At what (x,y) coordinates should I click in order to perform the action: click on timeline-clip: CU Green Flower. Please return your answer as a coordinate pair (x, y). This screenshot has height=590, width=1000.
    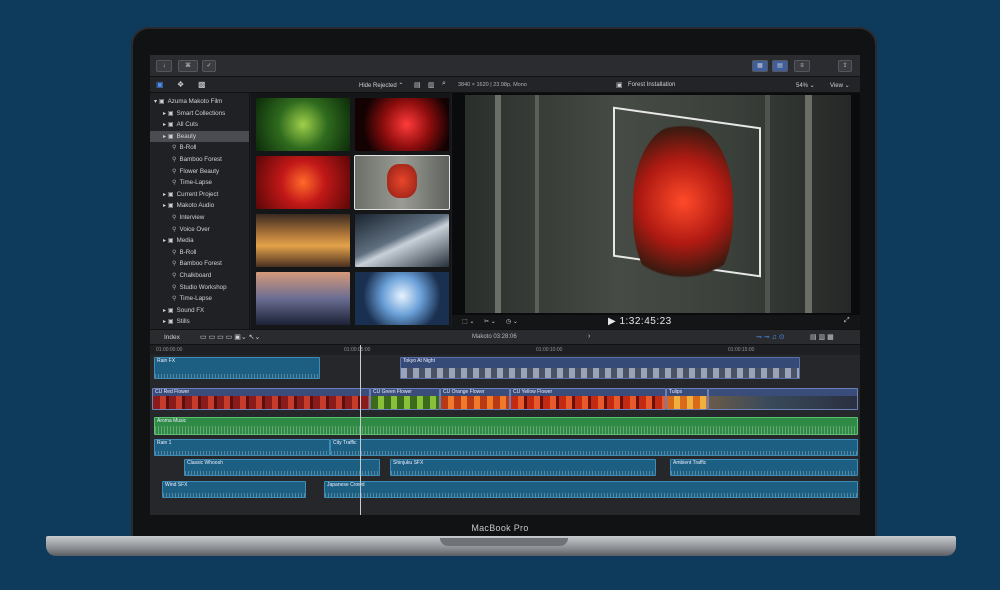
    Looking at the image, I should click on (405, 399).